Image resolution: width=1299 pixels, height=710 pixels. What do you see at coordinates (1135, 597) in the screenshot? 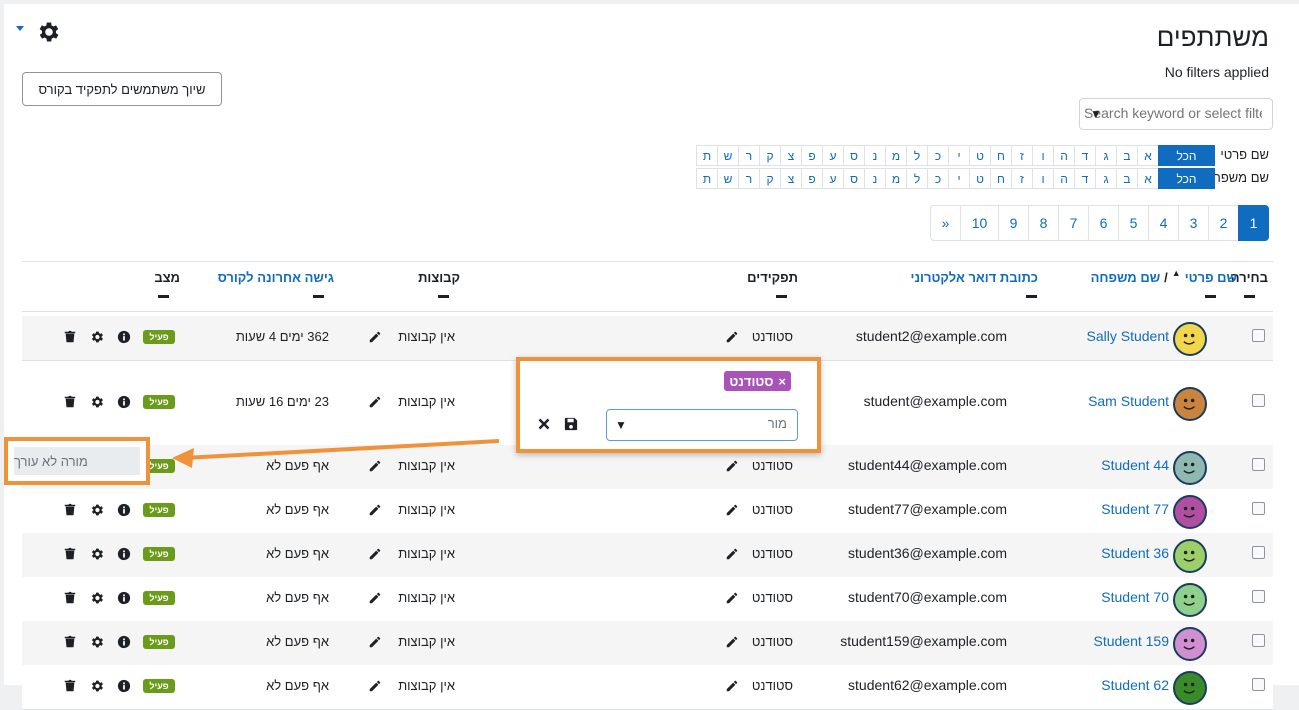
I see `participant-name-link: Student 70` at bounding box center [1135, 597].